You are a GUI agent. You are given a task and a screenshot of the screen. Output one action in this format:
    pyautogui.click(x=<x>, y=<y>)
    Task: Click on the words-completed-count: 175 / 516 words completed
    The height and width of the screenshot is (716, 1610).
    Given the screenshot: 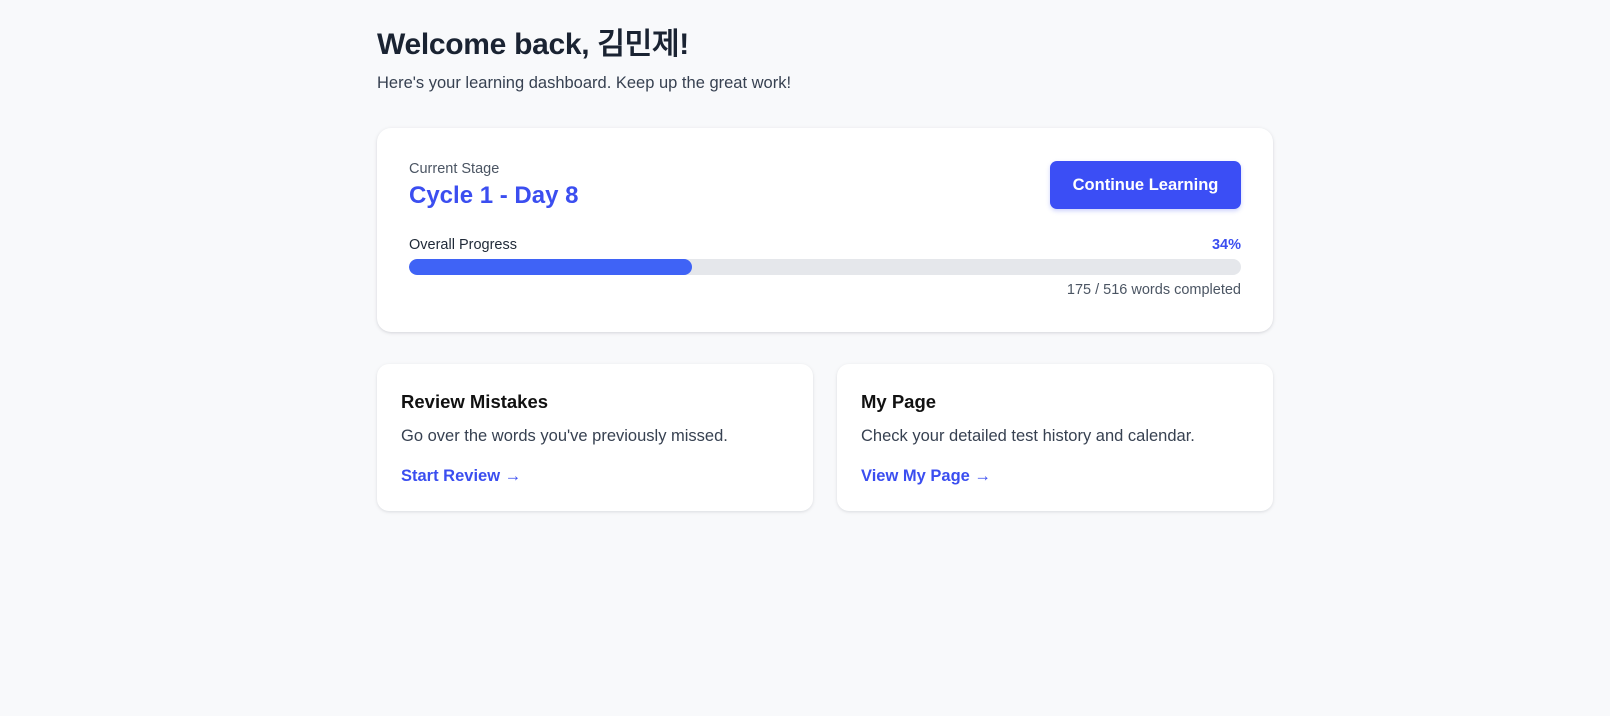 What is the action you would take?
    pyautogui.click(x=1153, y=290)
    